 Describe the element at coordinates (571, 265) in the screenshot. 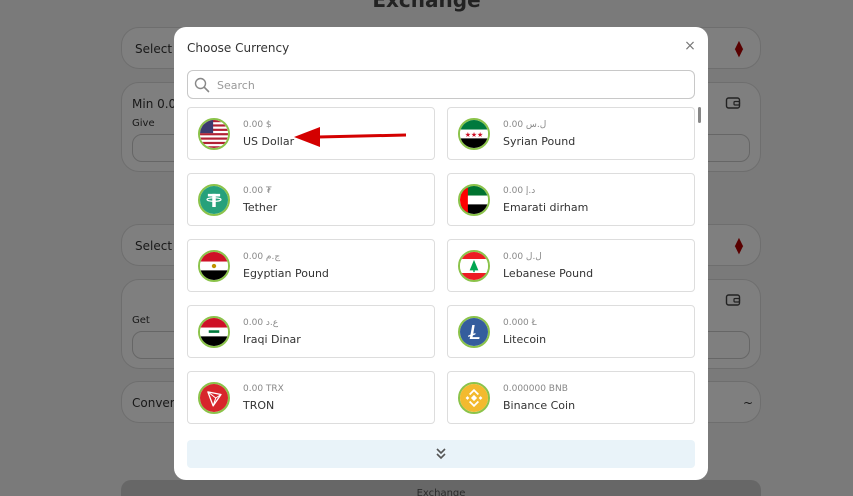

I see `currency-card-lebanese-pound: 0.00 ل.ل Lebanese Pound` at that location.